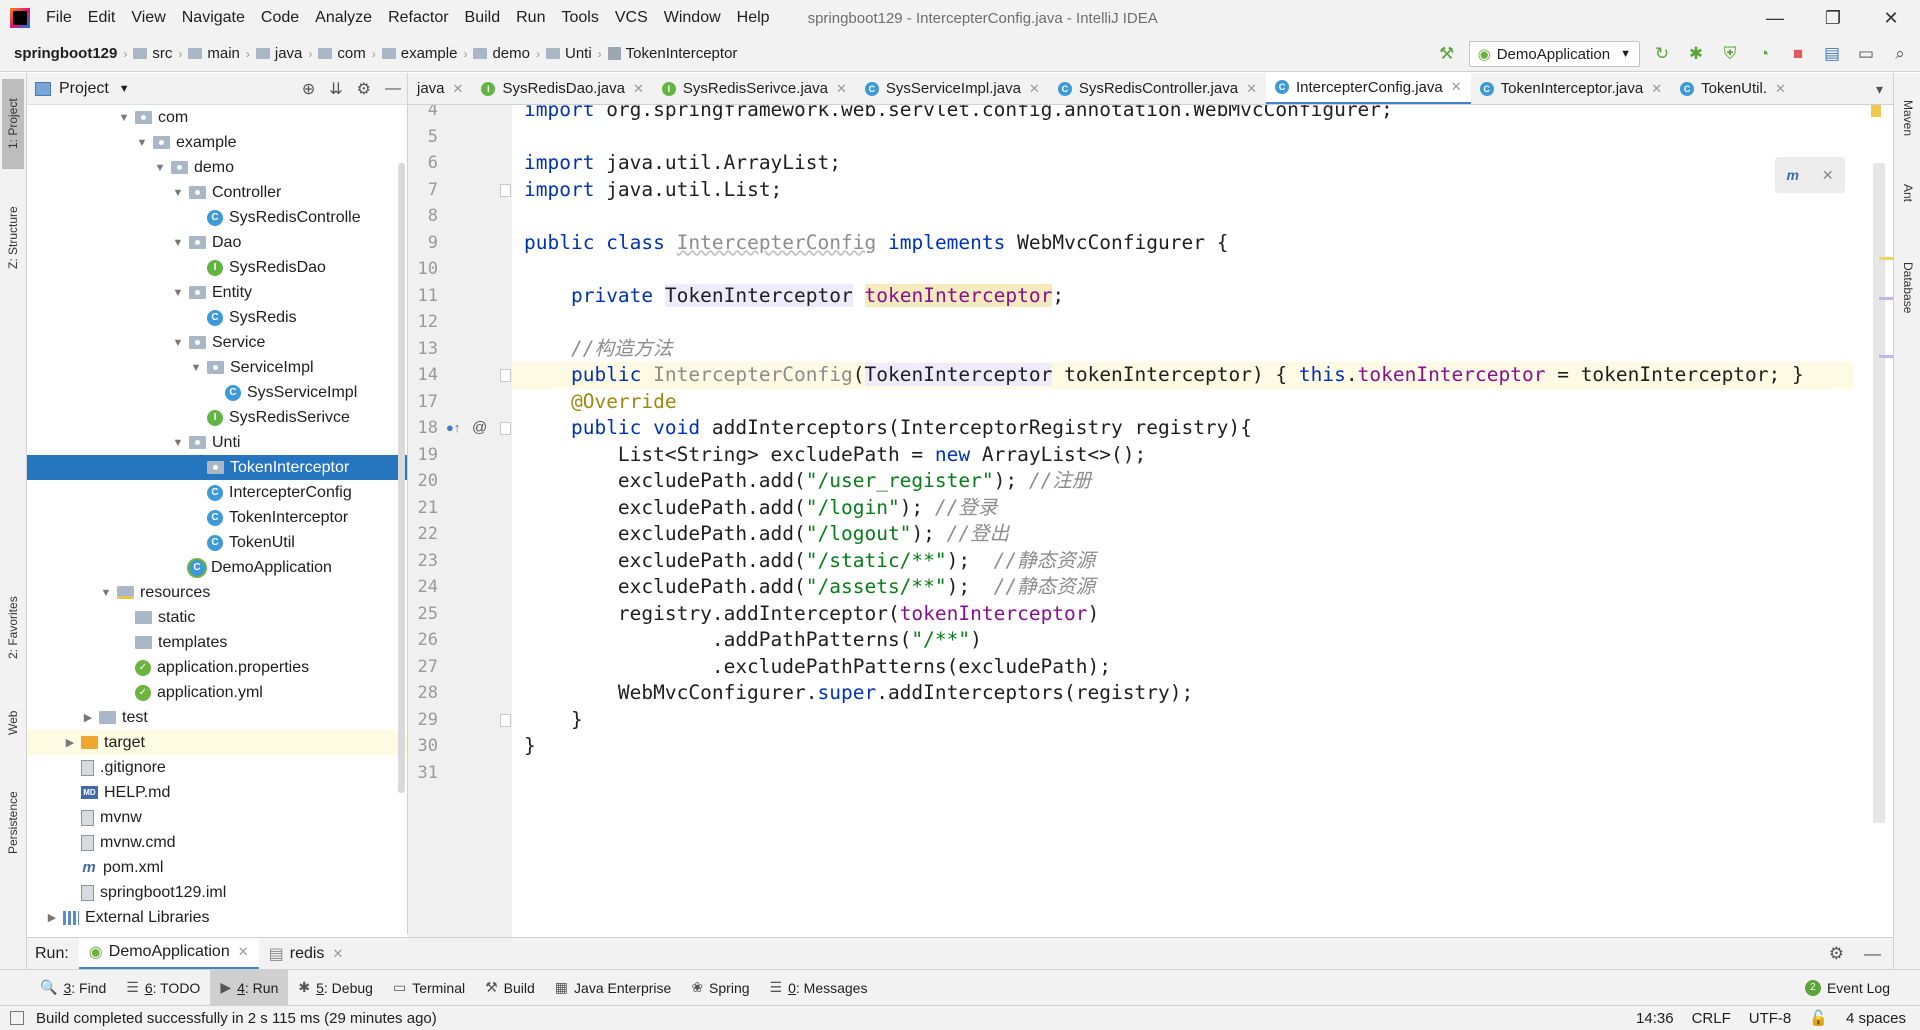  Describe the element at coordinates (217, 767) in the screenshot. I see `tree-item: .gitignore` at that location.